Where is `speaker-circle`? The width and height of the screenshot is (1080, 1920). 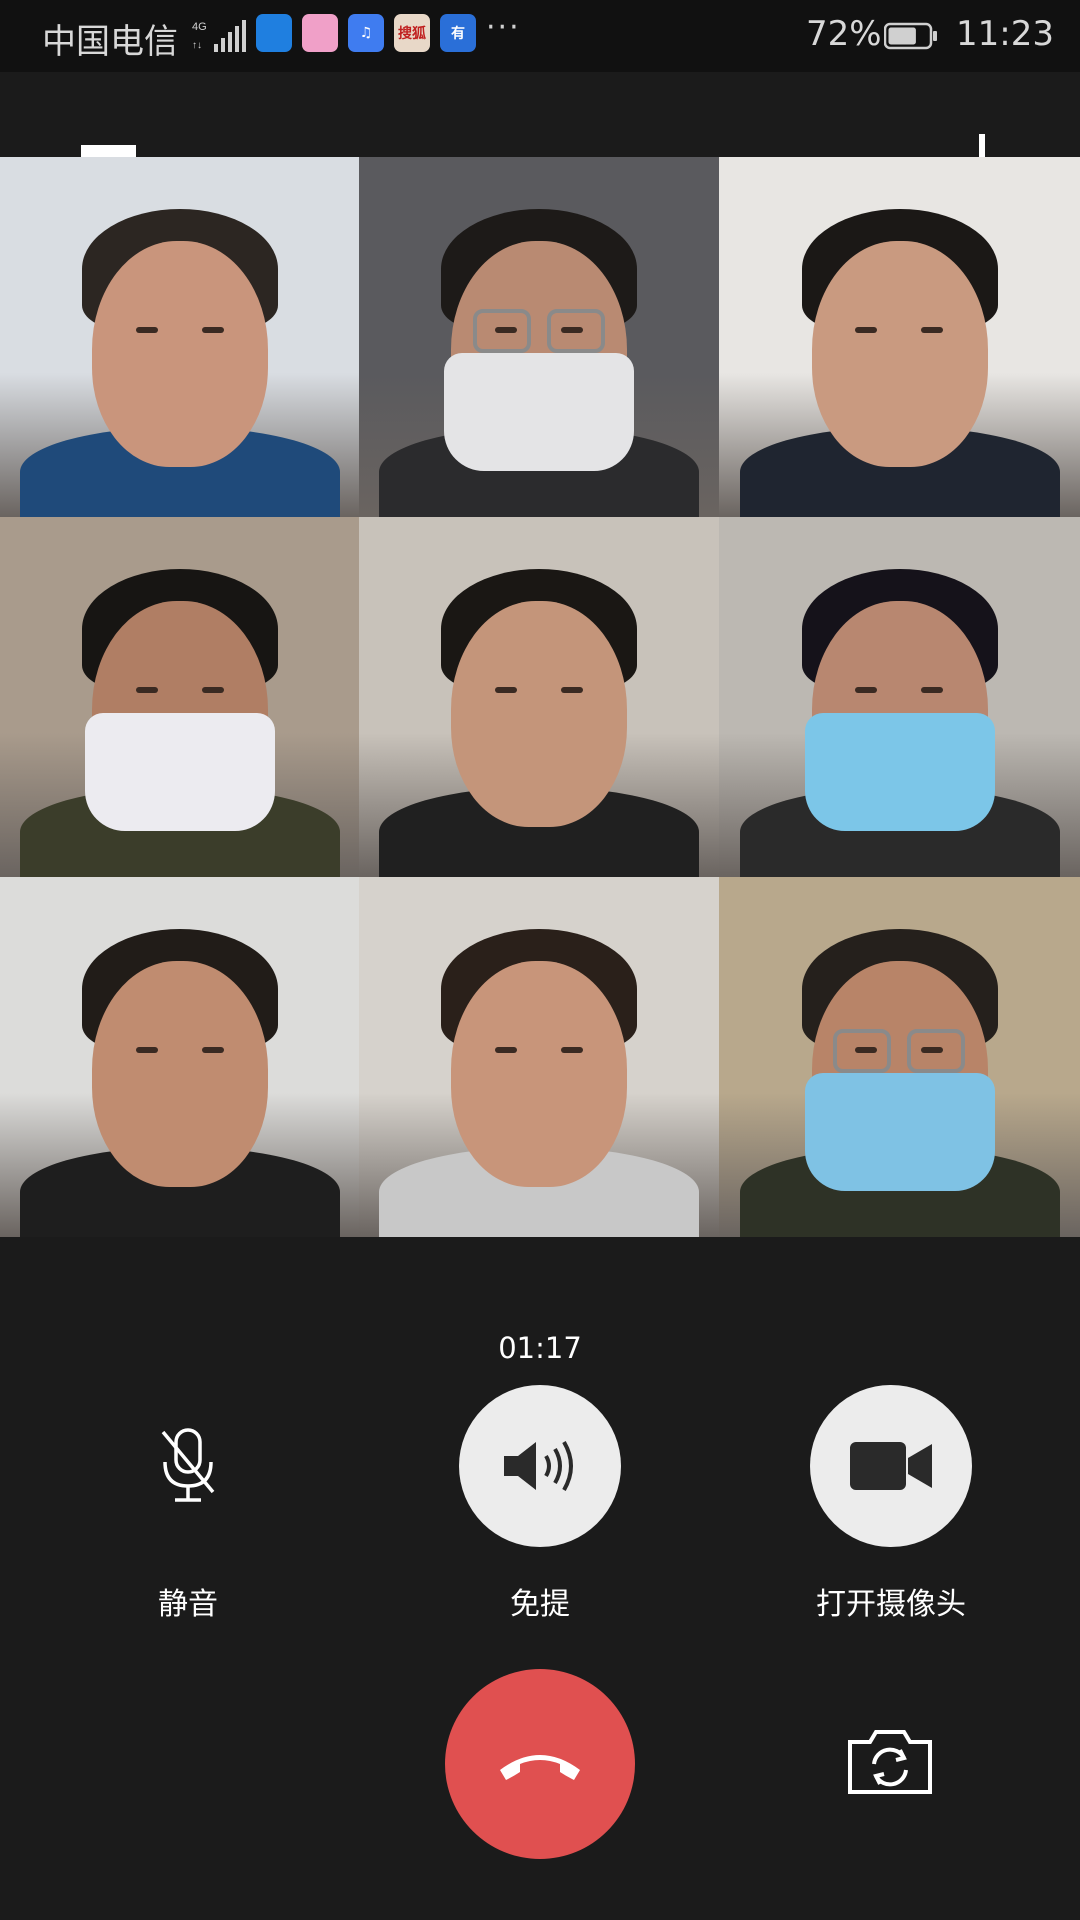 speaker-circle is located at coordinates (540, 1466).